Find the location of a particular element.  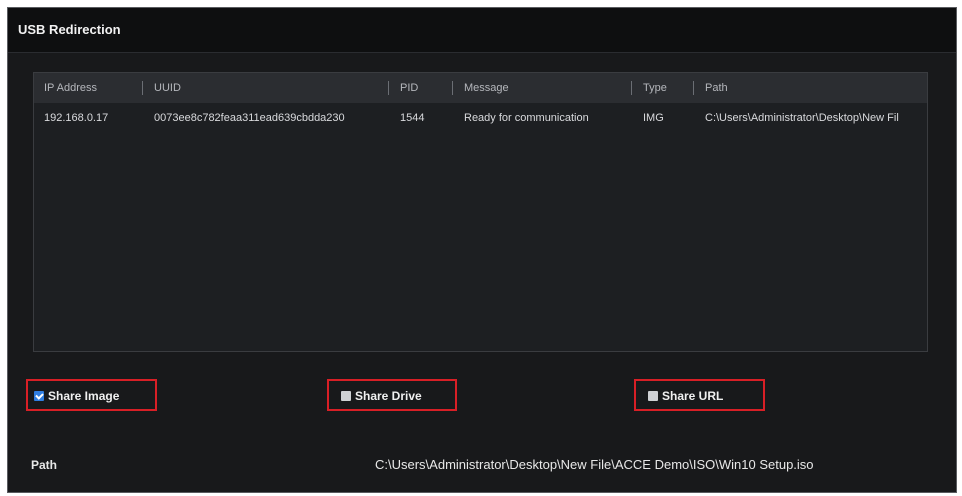

column-header-pid: PID is located at coordinates (421, 88).